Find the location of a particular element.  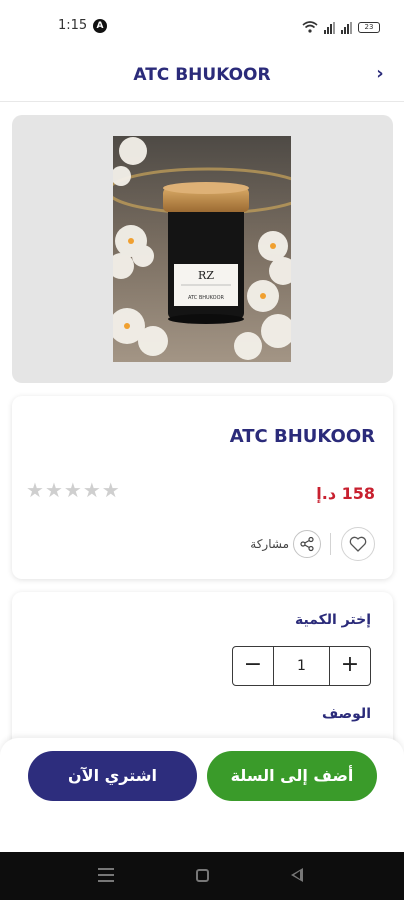

favorite-button is located at coordinates (358, 544).